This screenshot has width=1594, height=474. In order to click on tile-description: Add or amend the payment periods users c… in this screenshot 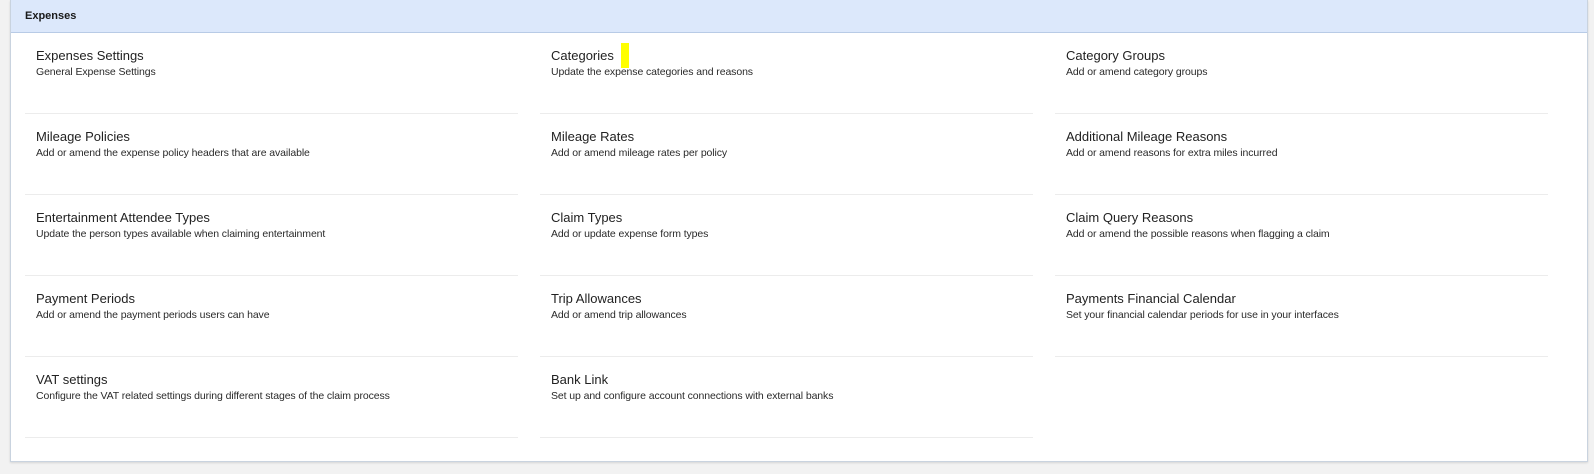, I will do `click(153, 315)`.